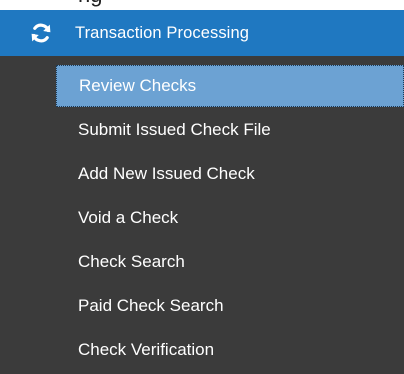  What do you see at coordinates (174, 129) in the screenshot?
I see `menu-item-label: Submit Issued Check File` at bounding box center [174, 129].